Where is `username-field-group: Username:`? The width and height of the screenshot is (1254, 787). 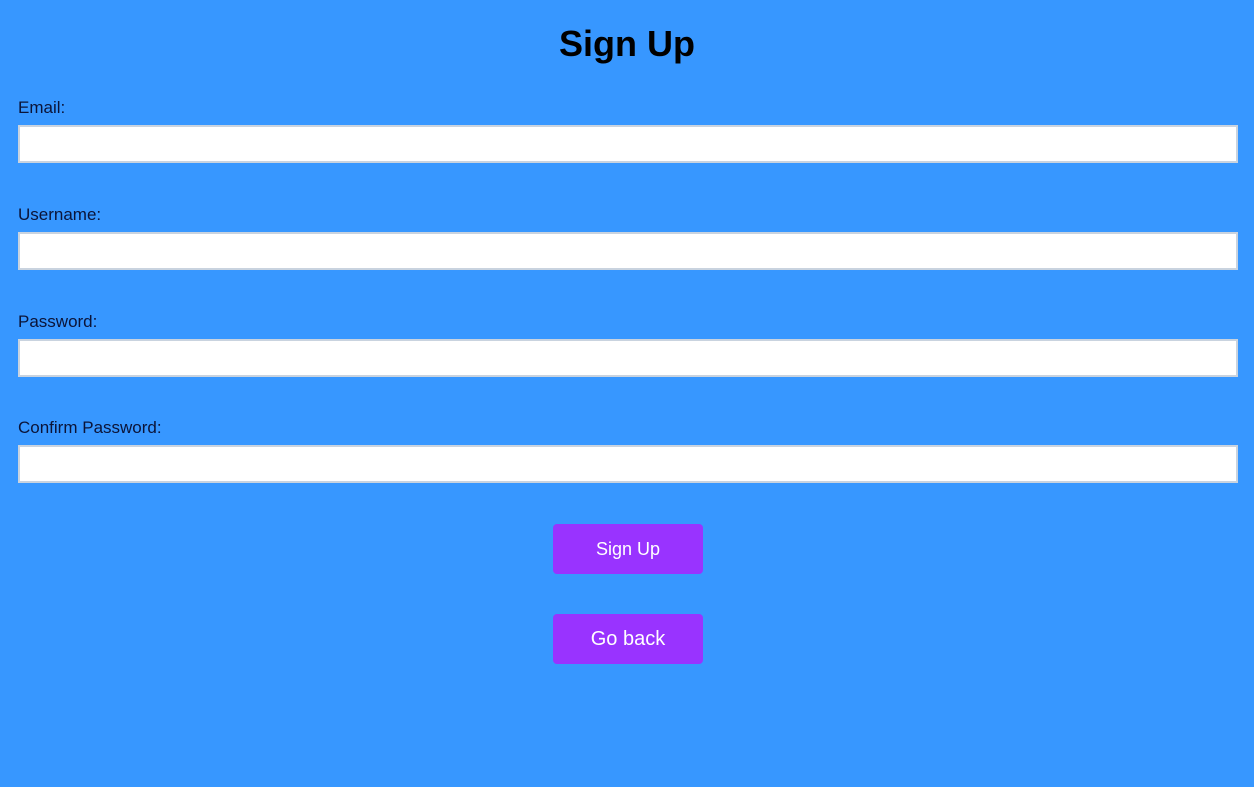
username-field-group: Username: is located at coordinates (628, 237).